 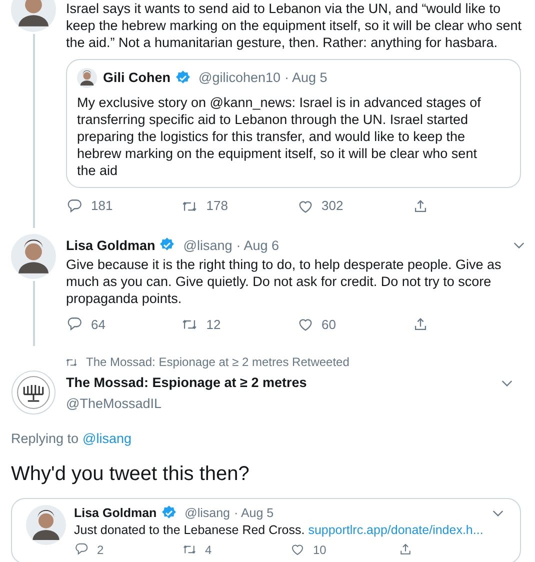 I want to click on tweet-date: · Aug 6, so click(x=258, y=245).